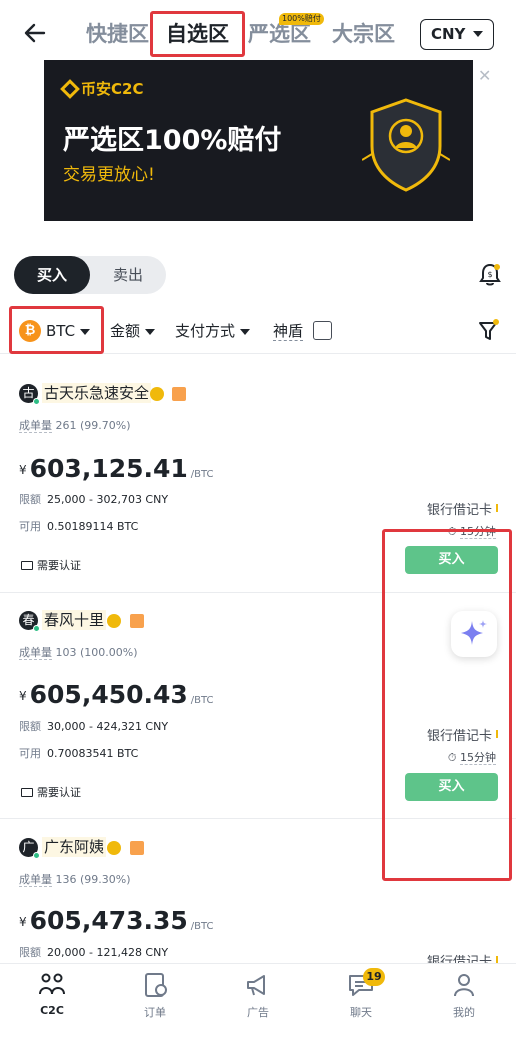 Image resolution: width=516 pixels, height=1044 pixels. I want to click on merchant-avatar: 古, so click(29, 394).